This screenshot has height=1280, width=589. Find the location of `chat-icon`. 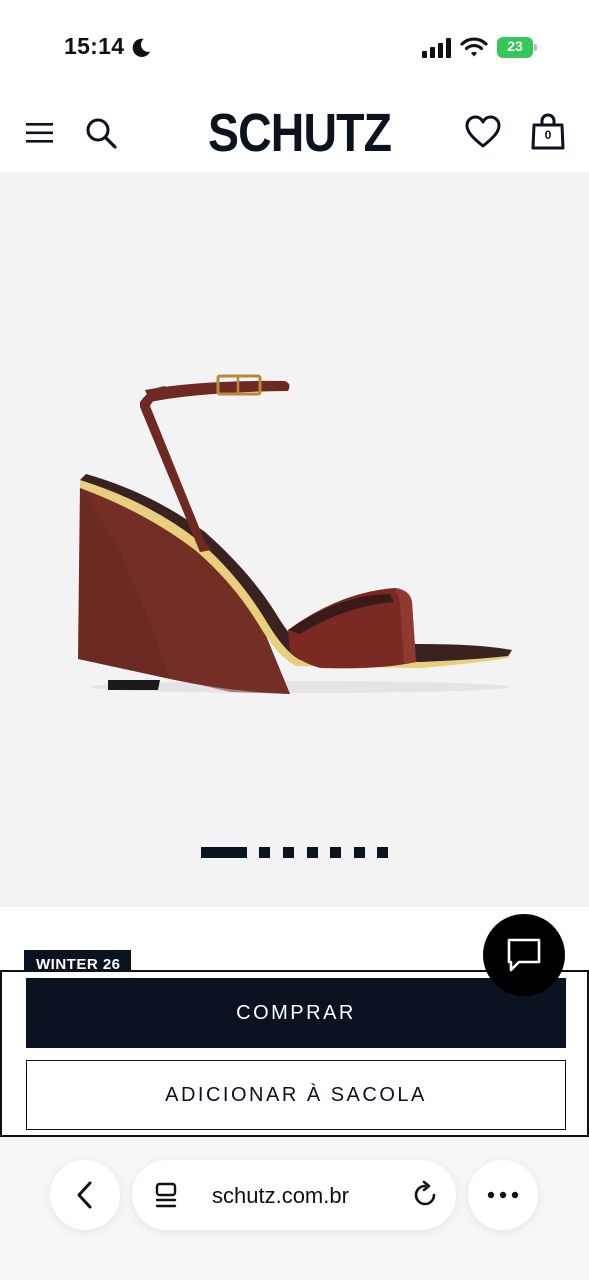

chat-icon is located at coordinates (524, 955).